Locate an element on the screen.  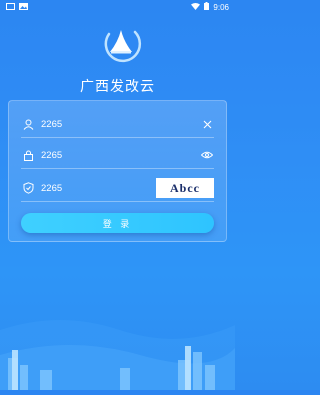
captcha-field: 2265 Abcc is located at coordinates (117, 188).